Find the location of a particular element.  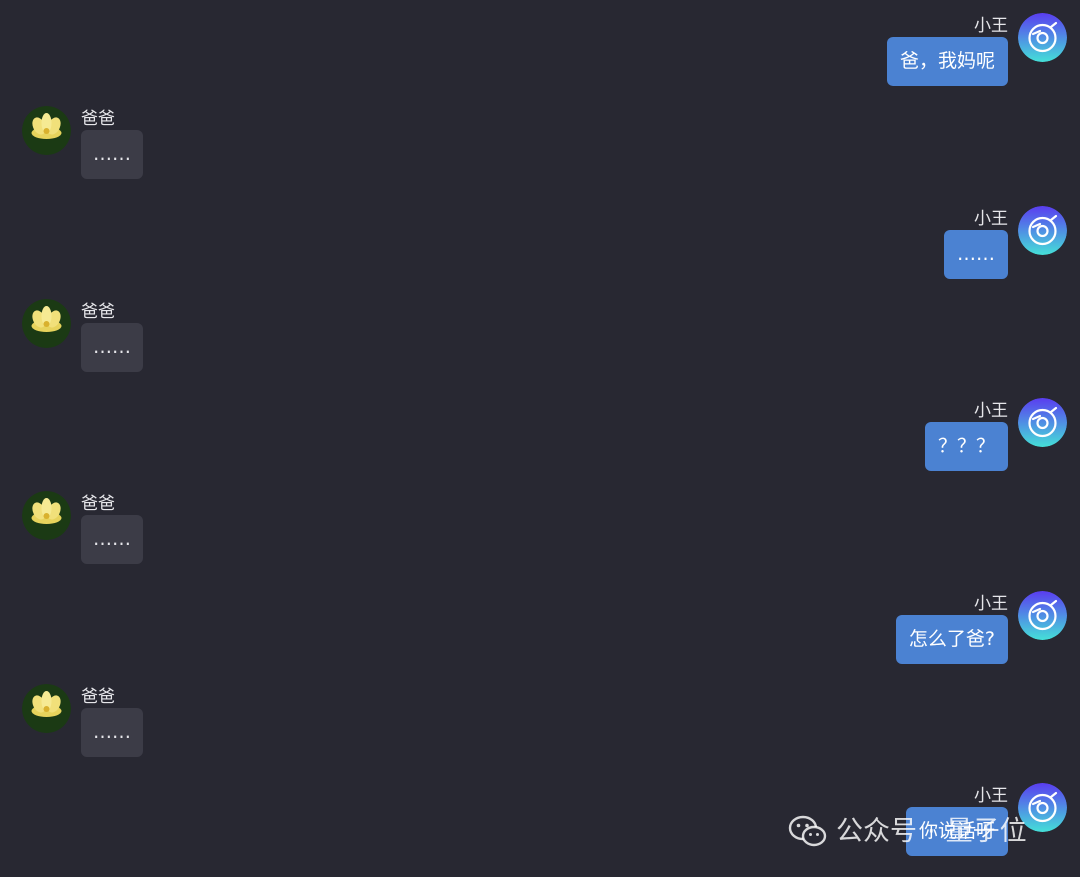

message-bubble: ？？？ is located at coordinates (966, 446).